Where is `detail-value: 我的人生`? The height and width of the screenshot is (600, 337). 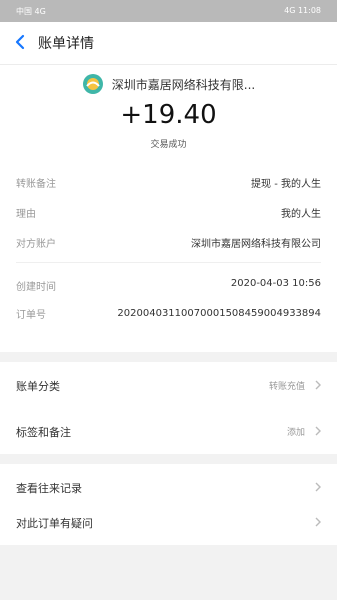
detail-value: 我的人生 is located at coordinates (301, 214).